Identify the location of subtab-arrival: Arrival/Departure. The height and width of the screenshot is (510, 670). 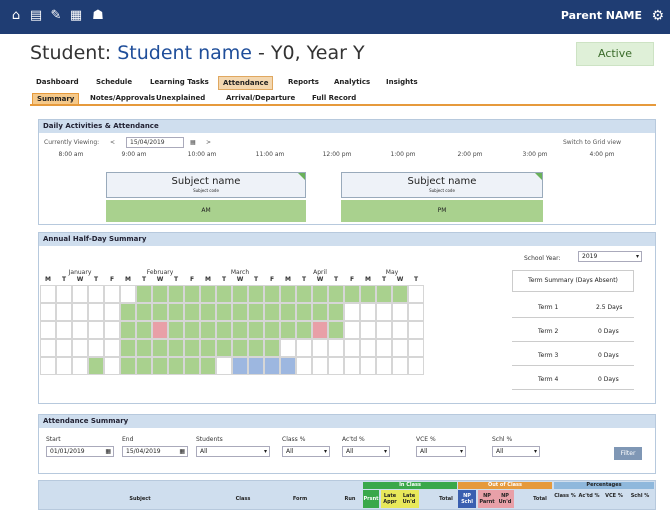
(260, 98).